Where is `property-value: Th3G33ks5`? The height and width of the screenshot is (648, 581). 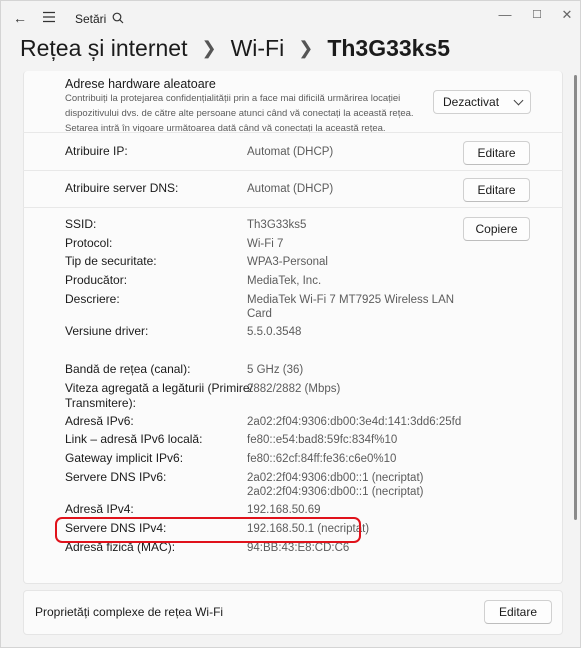 property-value: Th3G33ks5 is located at coordinates (277, 225).